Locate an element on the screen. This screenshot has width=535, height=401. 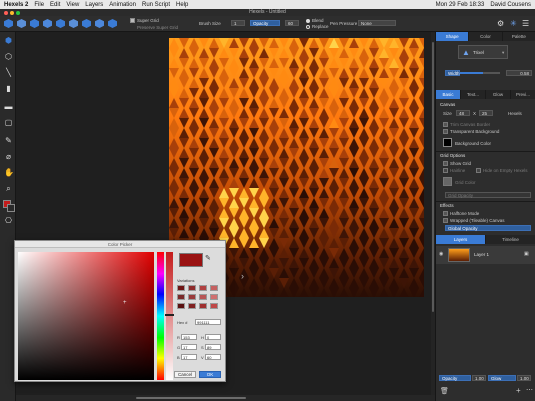
panel-toggle-icon: ☰ is located at coordinates (525, 23).